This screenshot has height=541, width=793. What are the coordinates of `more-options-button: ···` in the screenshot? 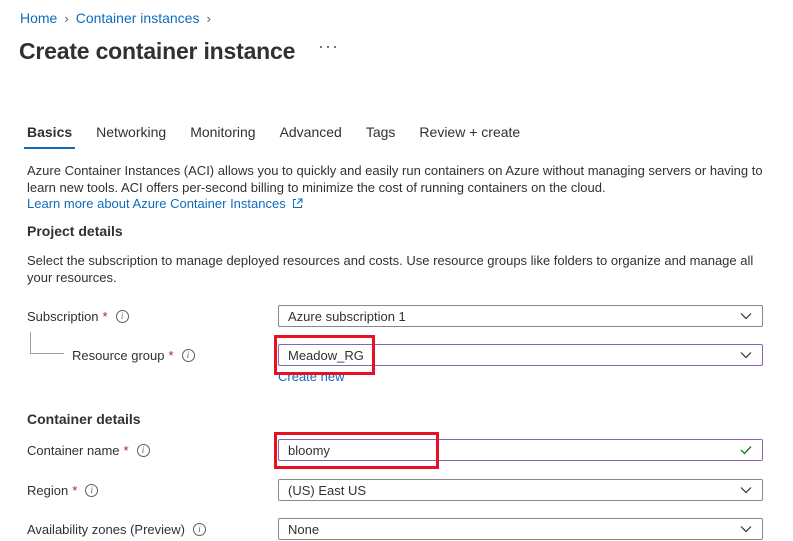 It's located at (328, 46).